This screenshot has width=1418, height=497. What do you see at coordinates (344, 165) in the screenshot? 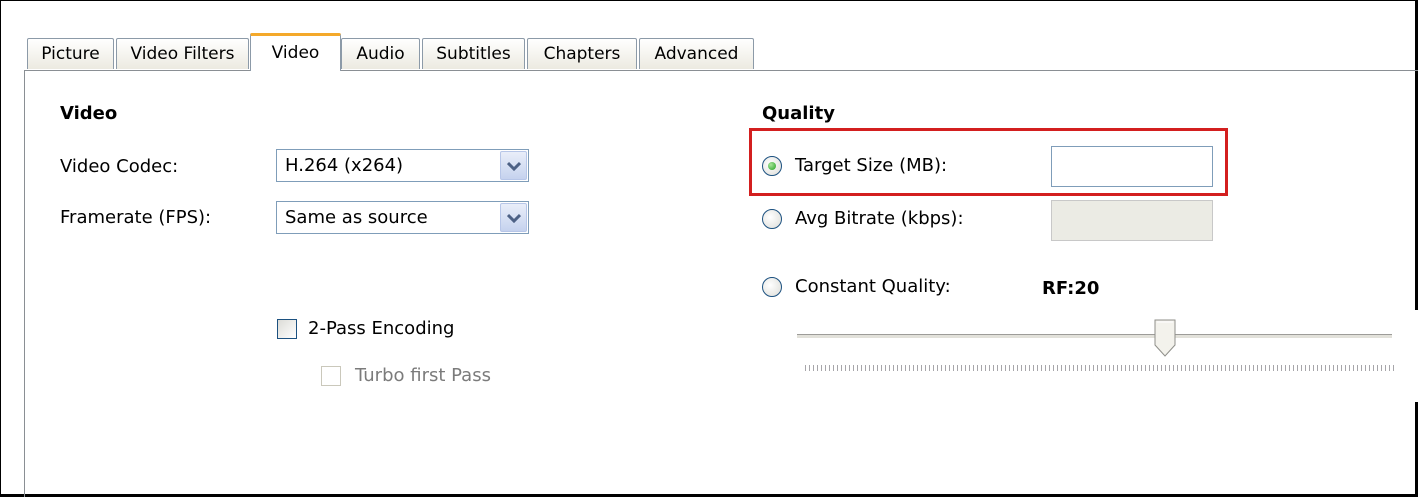
I see `video-codec-value: H.264 (x264)` at bounding box center [344, 165].